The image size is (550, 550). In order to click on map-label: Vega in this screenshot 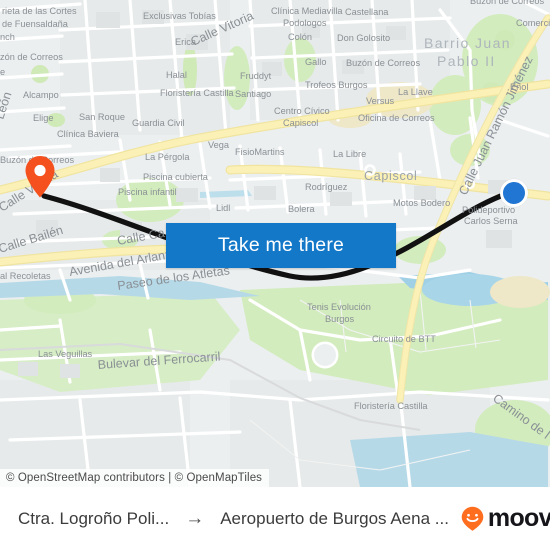, I will do `click(219, 145)`.